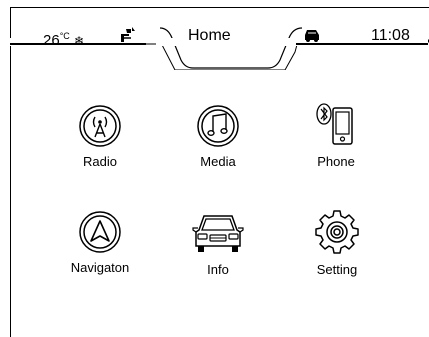 The height and width of the screenshot is (337, 429). What do you see at coordinates (337, 269) in the screenshot?
I see `app-label-setting: Setting` at bounding box center [337, 269].